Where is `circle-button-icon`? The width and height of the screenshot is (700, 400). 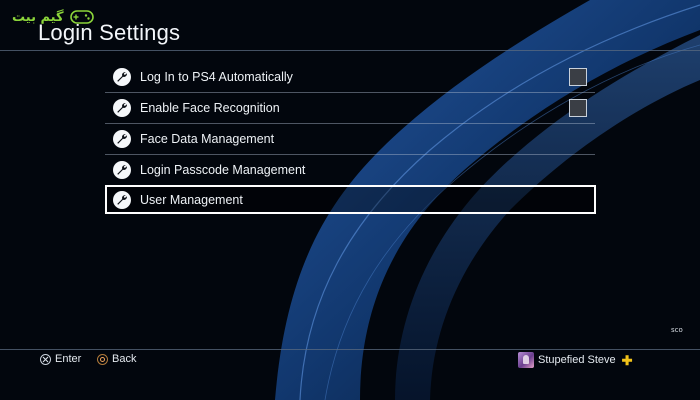 circle-button-icon is located at coordinates (102, 359).